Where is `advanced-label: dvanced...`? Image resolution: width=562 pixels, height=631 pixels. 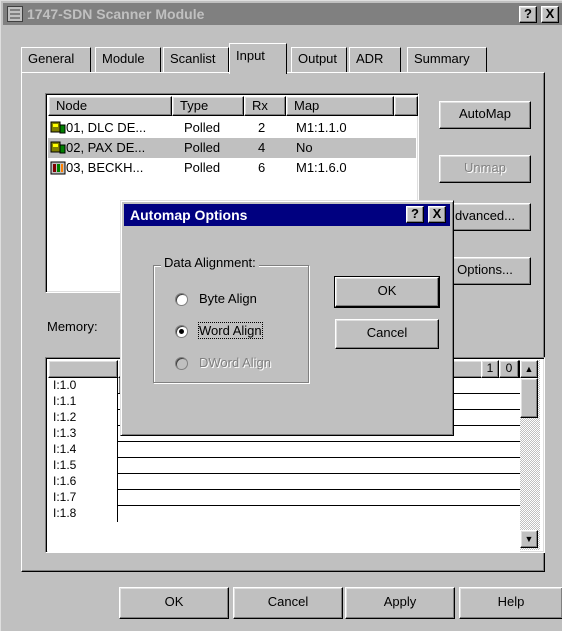
advanced-label: dvanced... is located at coordinates (485, 215).